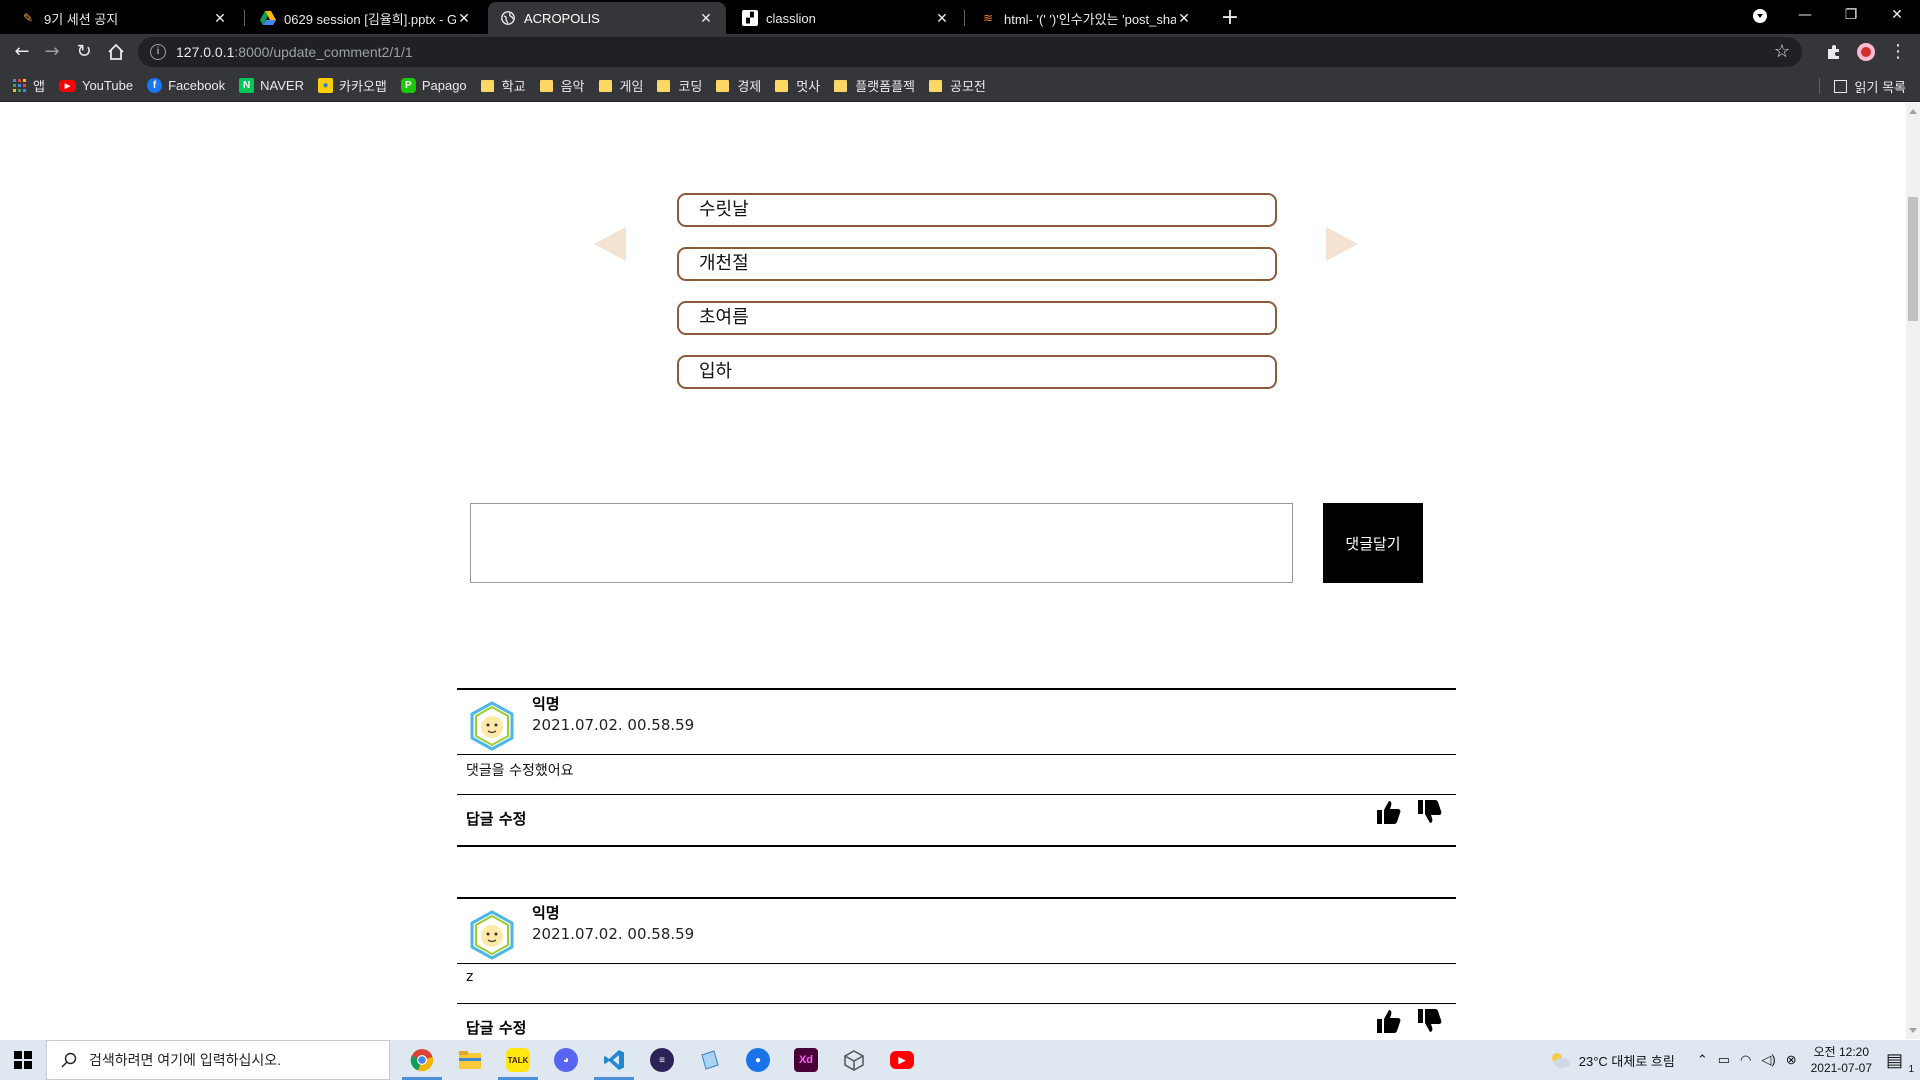  I want to click on tab-title: ACROPOLIS, so click(562, 18).